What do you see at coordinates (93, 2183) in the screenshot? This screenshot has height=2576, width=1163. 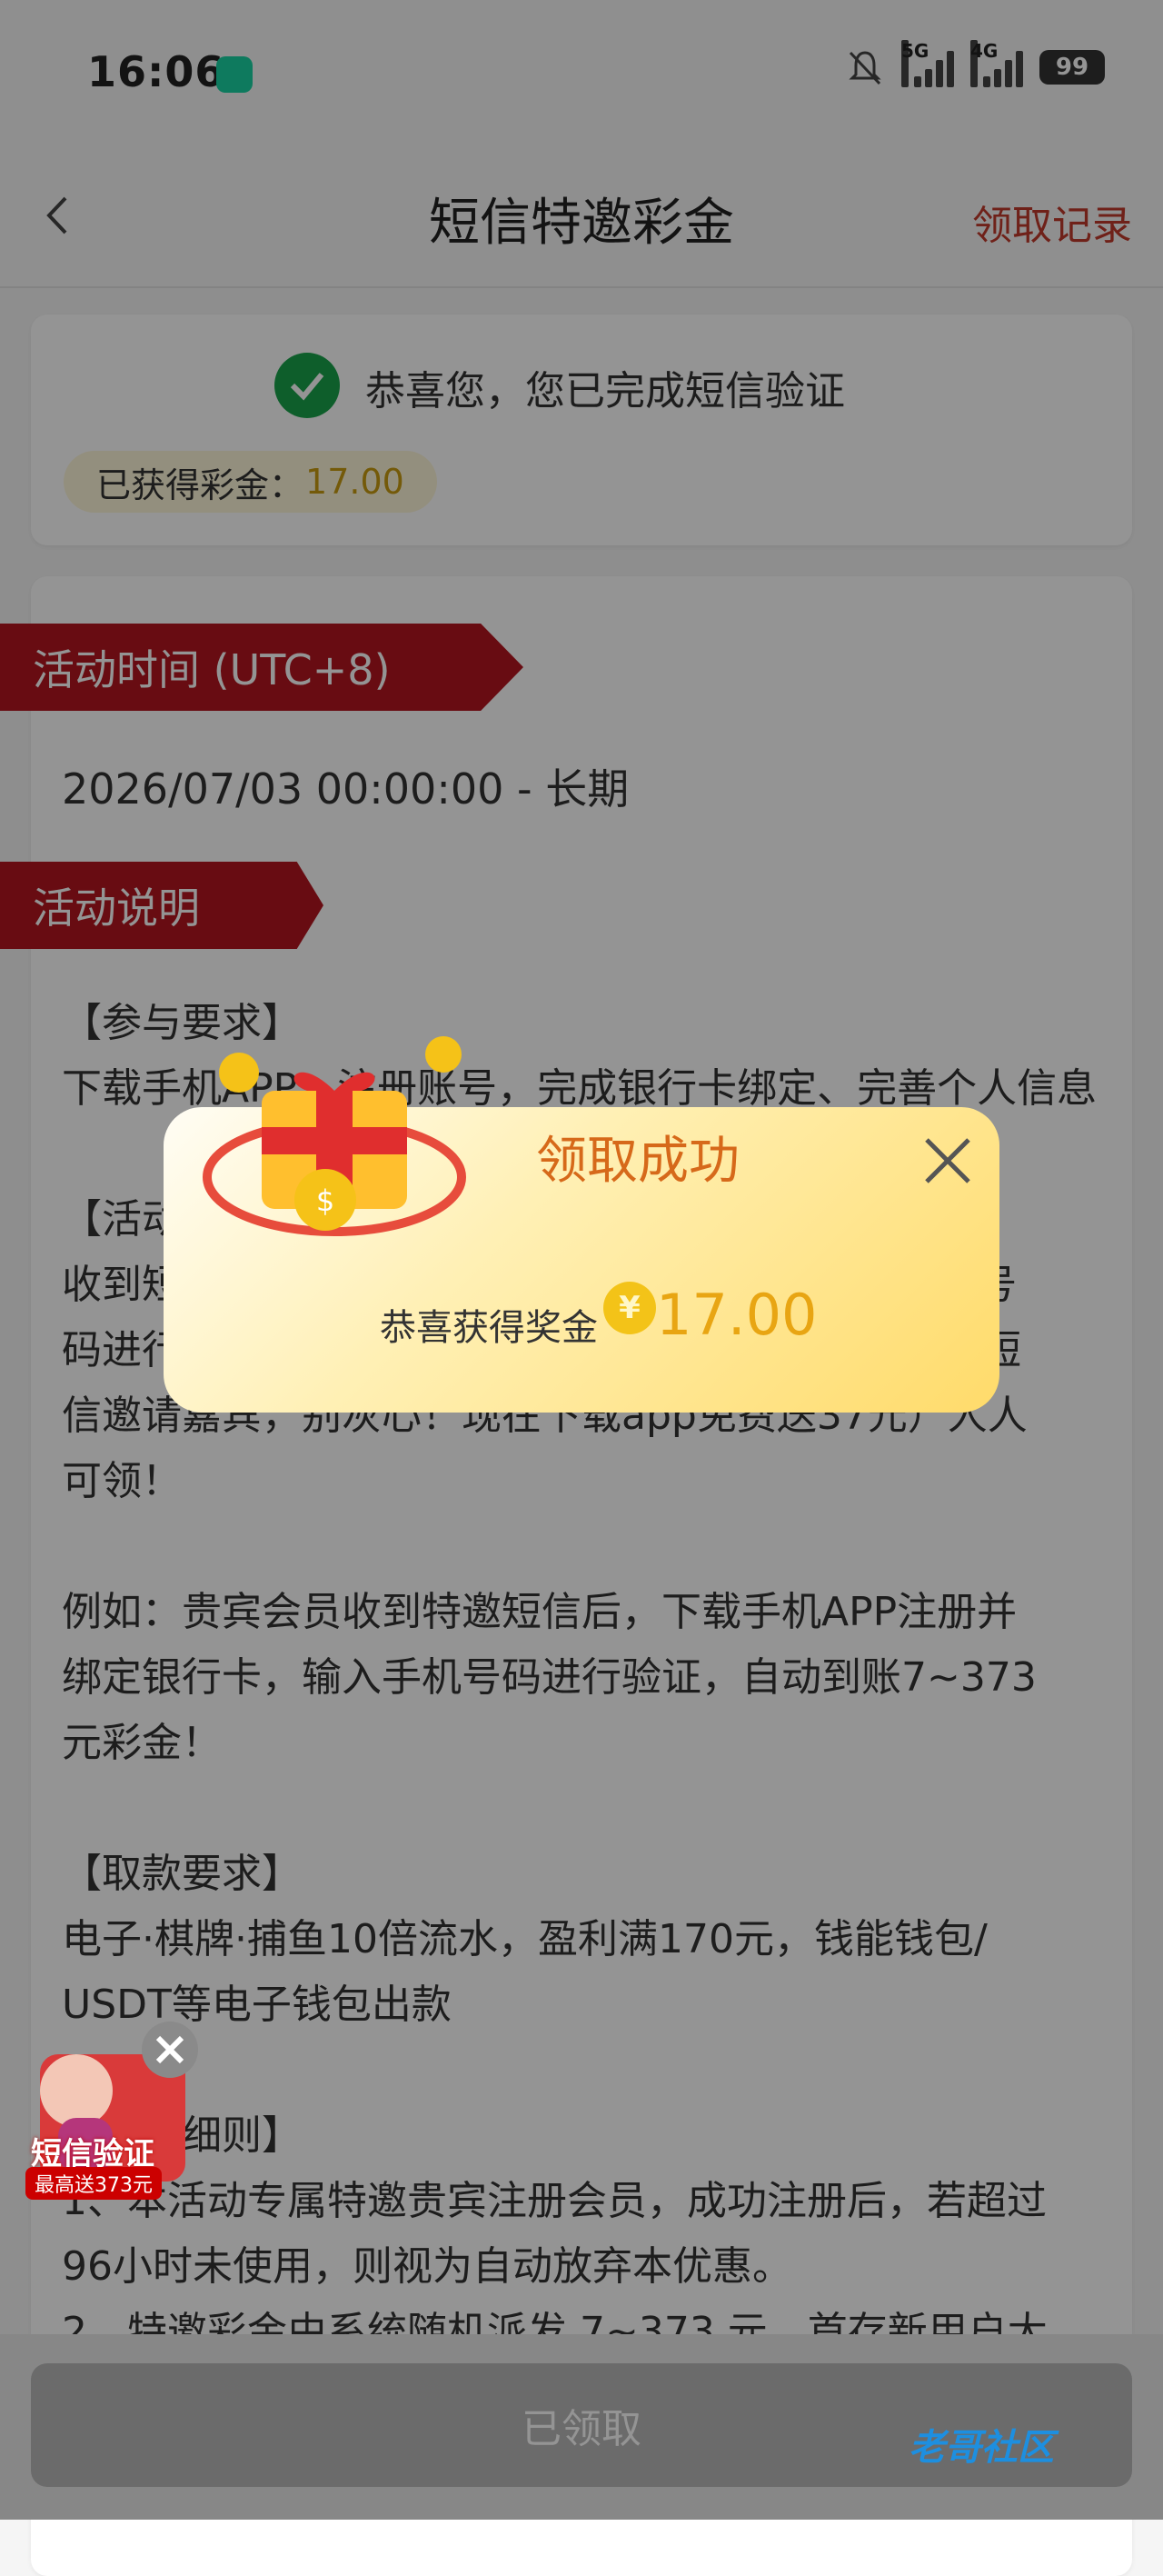 I see `promo-subtitle: 最高送373元` at bounding box center [93, 2183].